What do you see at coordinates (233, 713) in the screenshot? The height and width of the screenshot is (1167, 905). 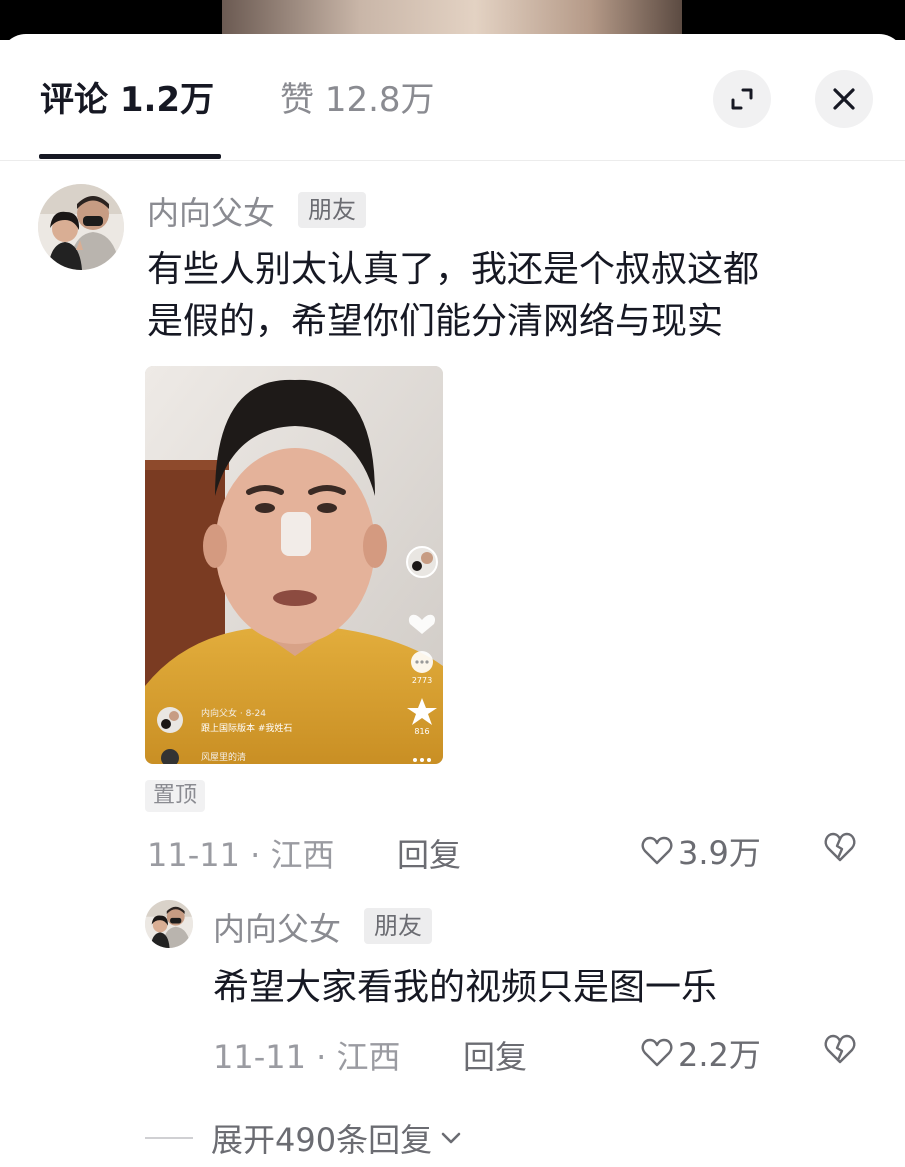 I see `video-author: 内向父女 · 8-24` at bounding box center [233, 713].